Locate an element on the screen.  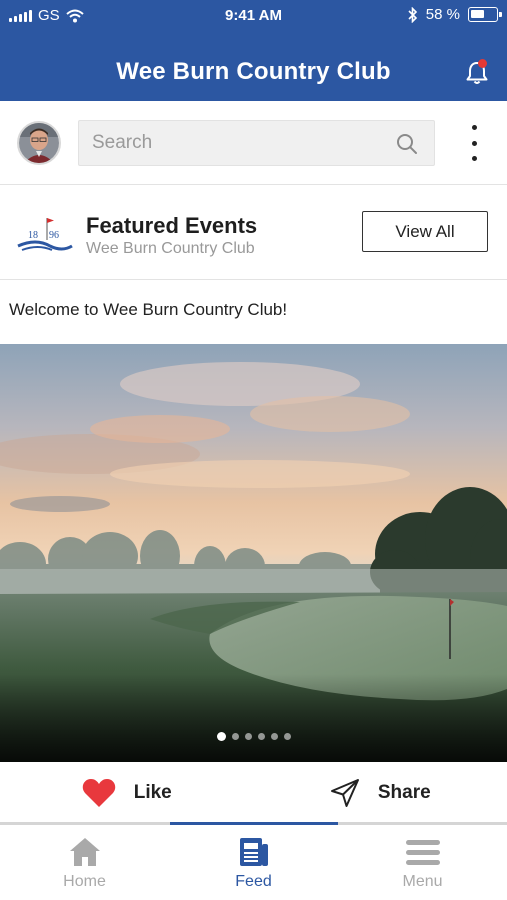
user-photo is located at coordinates (39, 143).